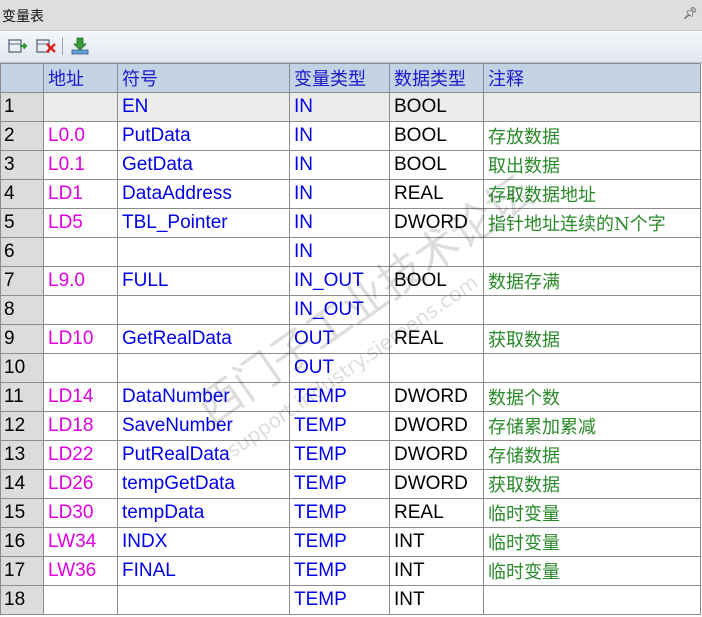  What do you see at coordinates (350, 513) in the screenshot?
I see `table-row: 15 LD30 tempData TEMP REAL 临时变量` at bounding box center [350, 513].